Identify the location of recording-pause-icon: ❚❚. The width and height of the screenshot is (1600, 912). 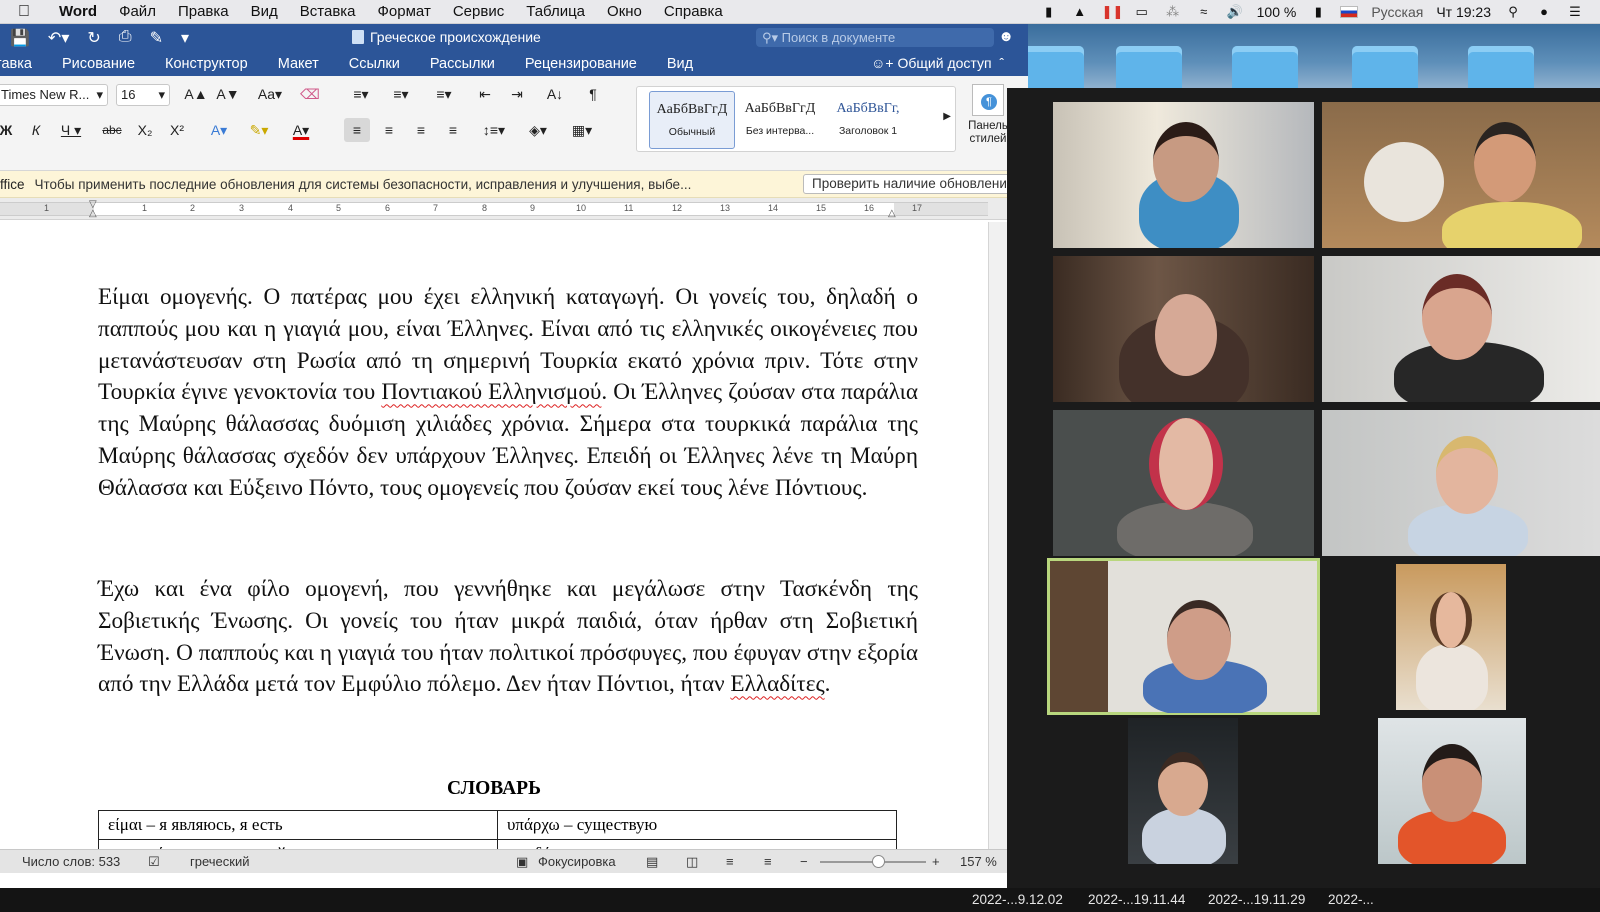
(1113, 11).